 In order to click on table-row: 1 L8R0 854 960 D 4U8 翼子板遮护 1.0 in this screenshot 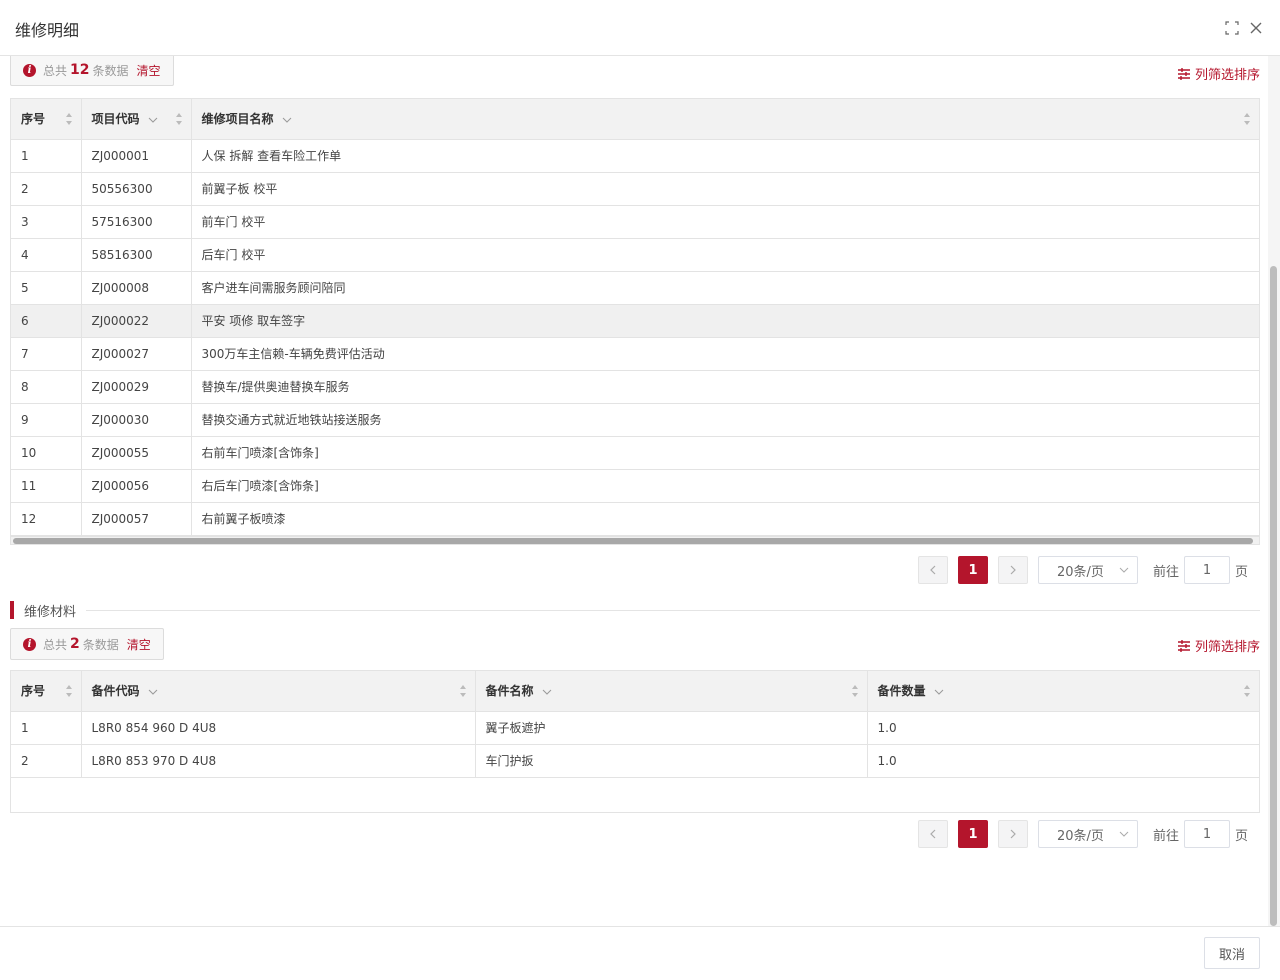, I will do `click(635, 728)`.